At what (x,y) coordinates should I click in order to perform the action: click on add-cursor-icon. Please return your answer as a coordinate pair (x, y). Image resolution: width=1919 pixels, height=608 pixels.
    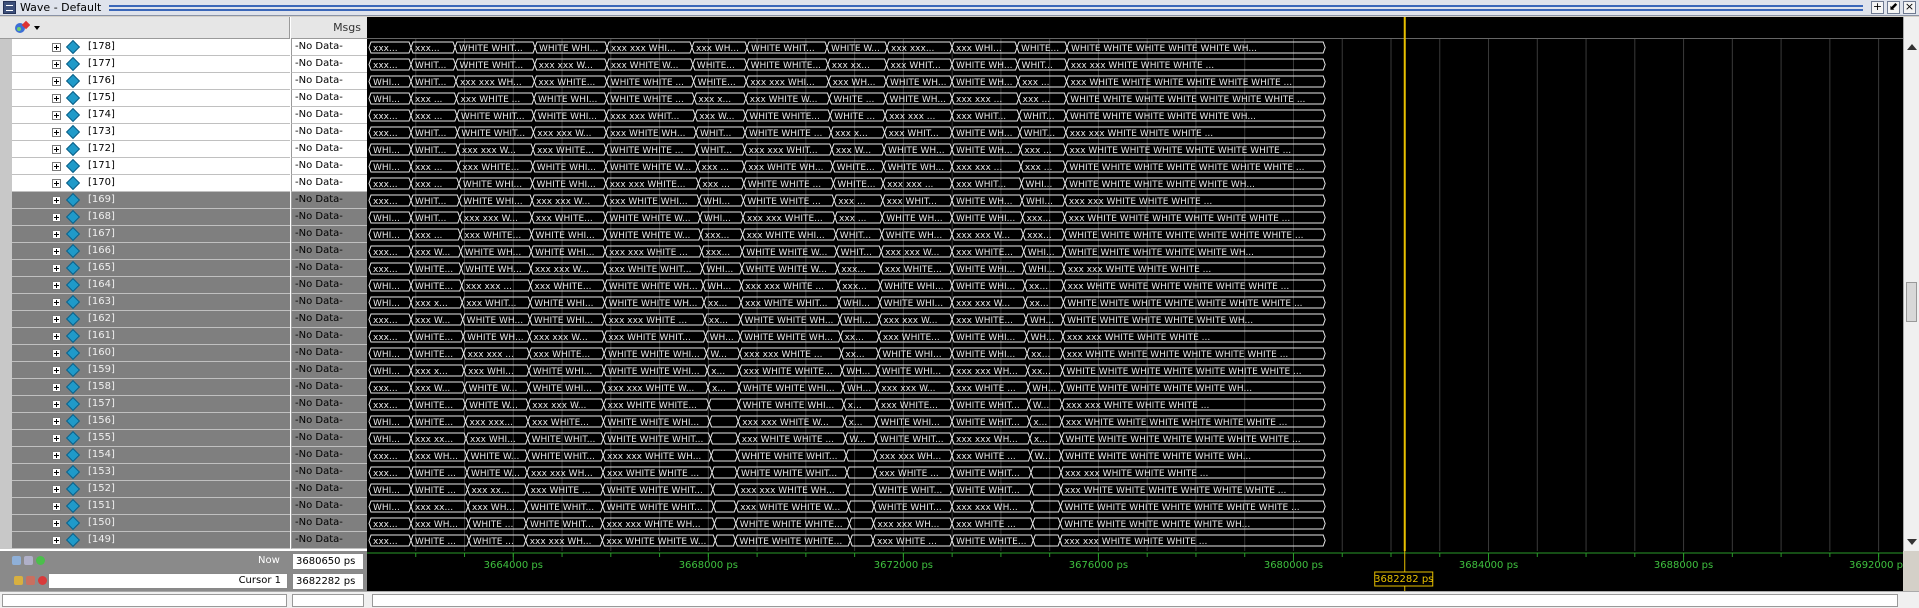
    Looking at the image, I should click on (40, 560).